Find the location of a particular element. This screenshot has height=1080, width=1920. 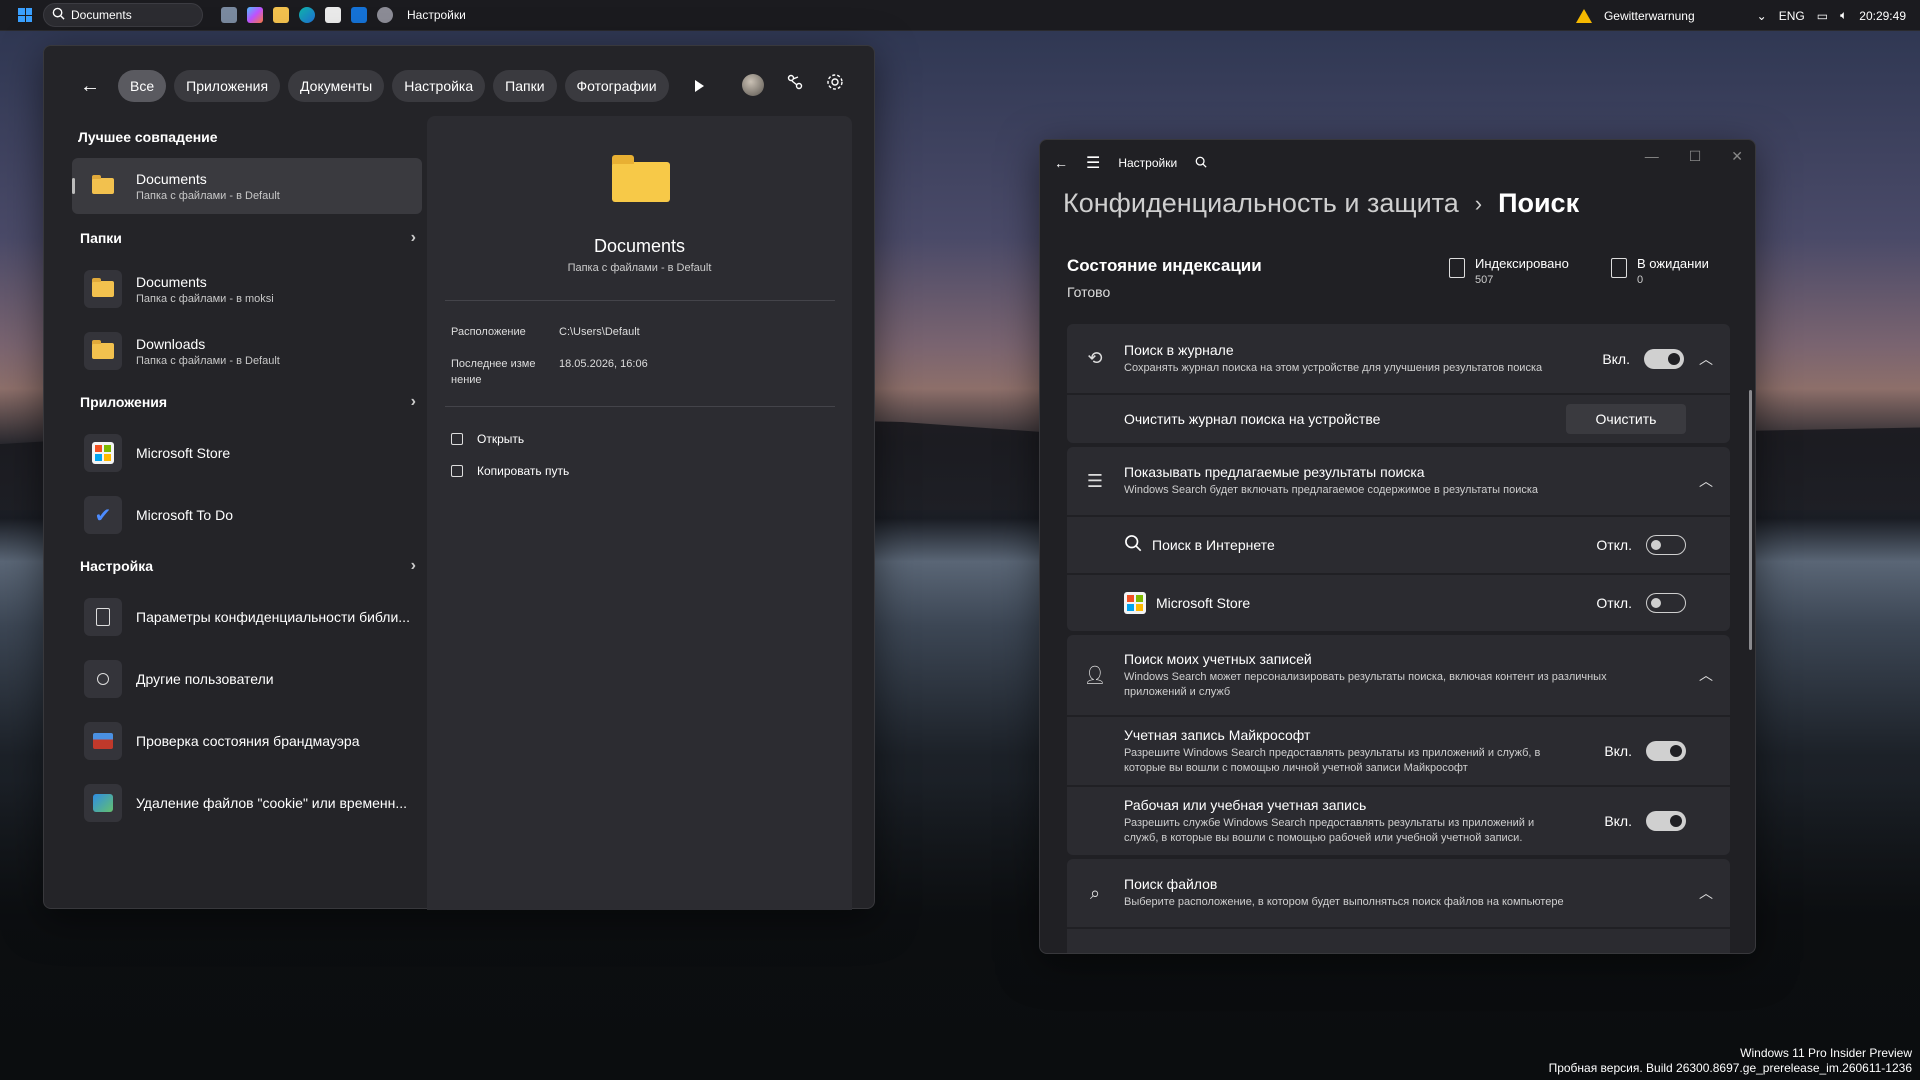

settings-icon is located at coordinates (385, 15).